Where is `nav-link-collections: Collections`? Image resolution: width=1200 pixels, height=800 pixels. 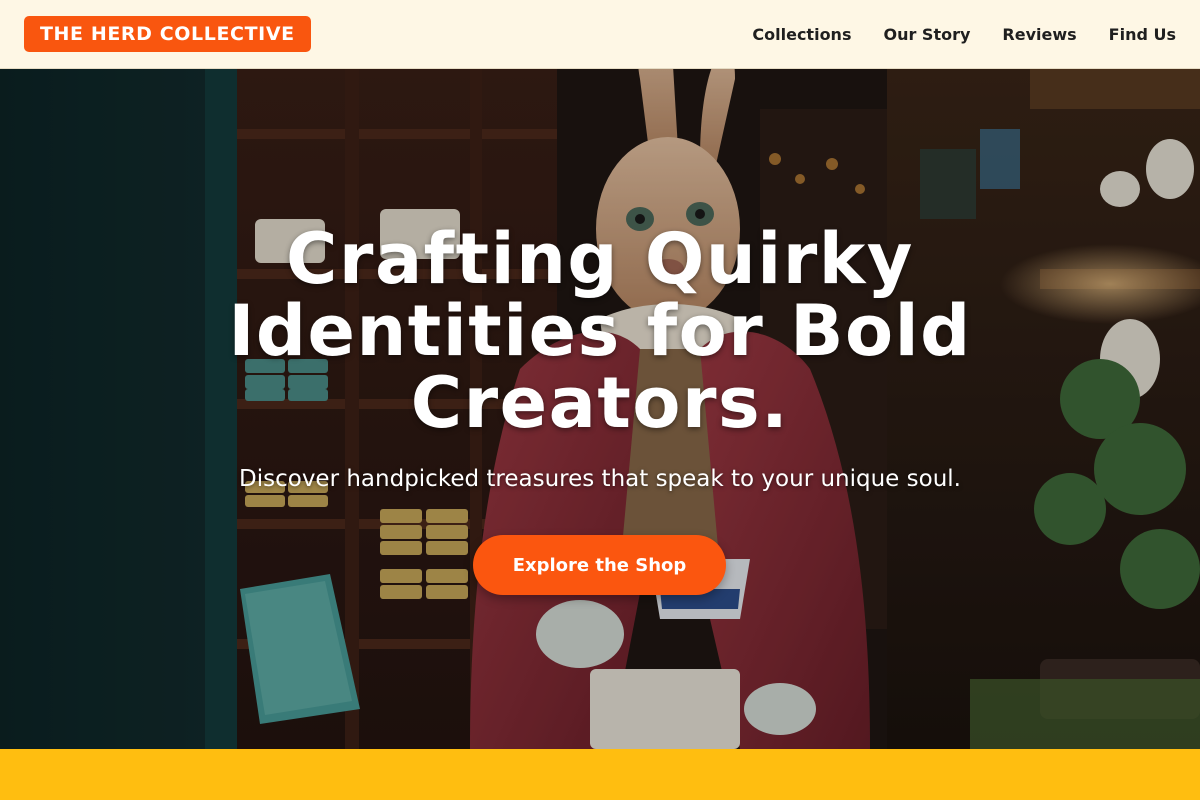
nav-link-collections: Collections is located at coordinates (801, 34).